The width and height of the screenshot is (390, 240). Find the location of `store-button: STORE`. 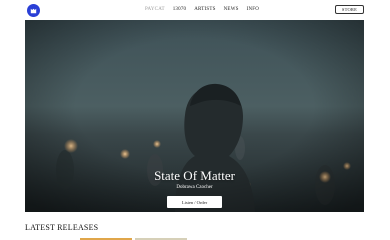

store-button: STORE is located at coordinates (349, 9).